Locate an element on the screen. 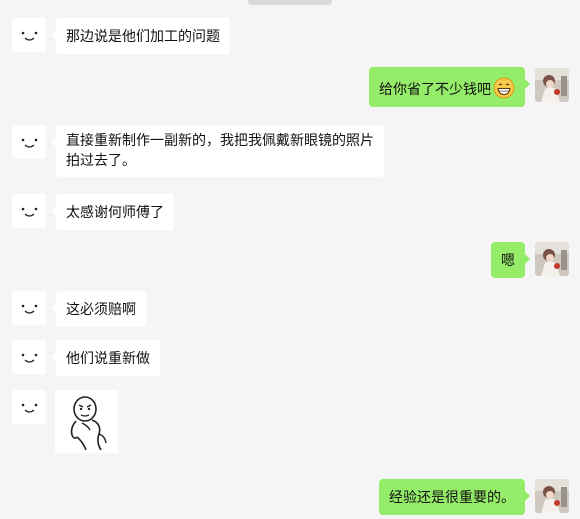  message-bubble: 那边说是他们加工的问题 is located at coordinates (140, 36).